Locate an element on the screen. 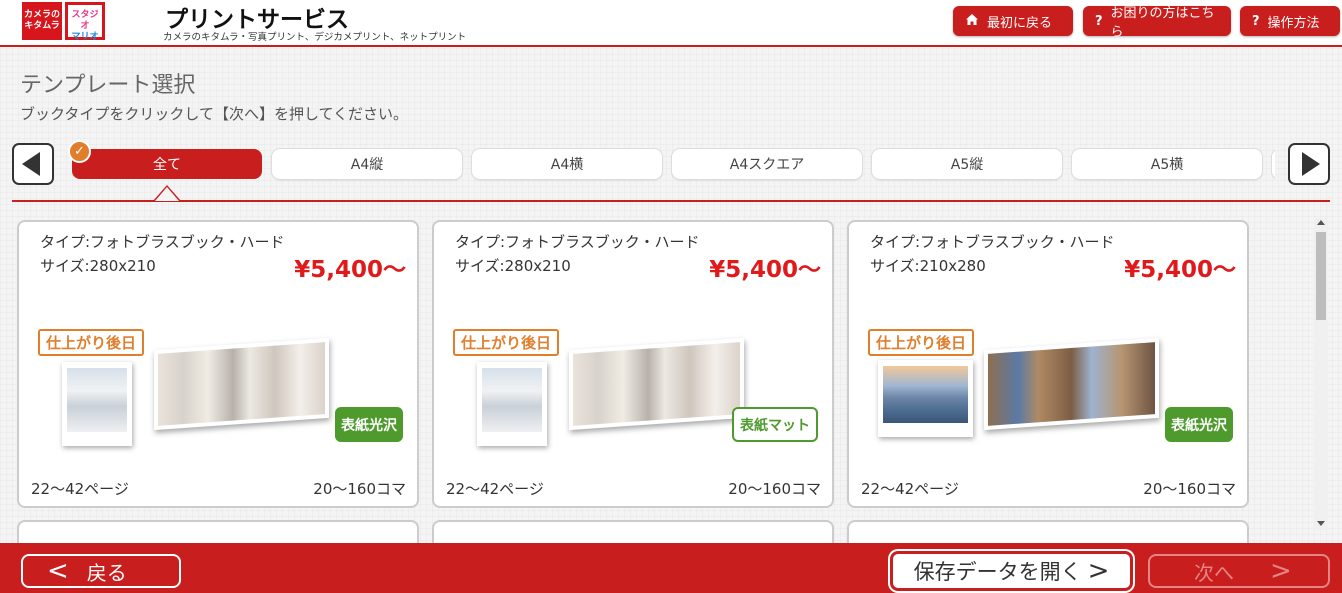  home-button: 最初に戻る is located at coordinates (1013, 21).